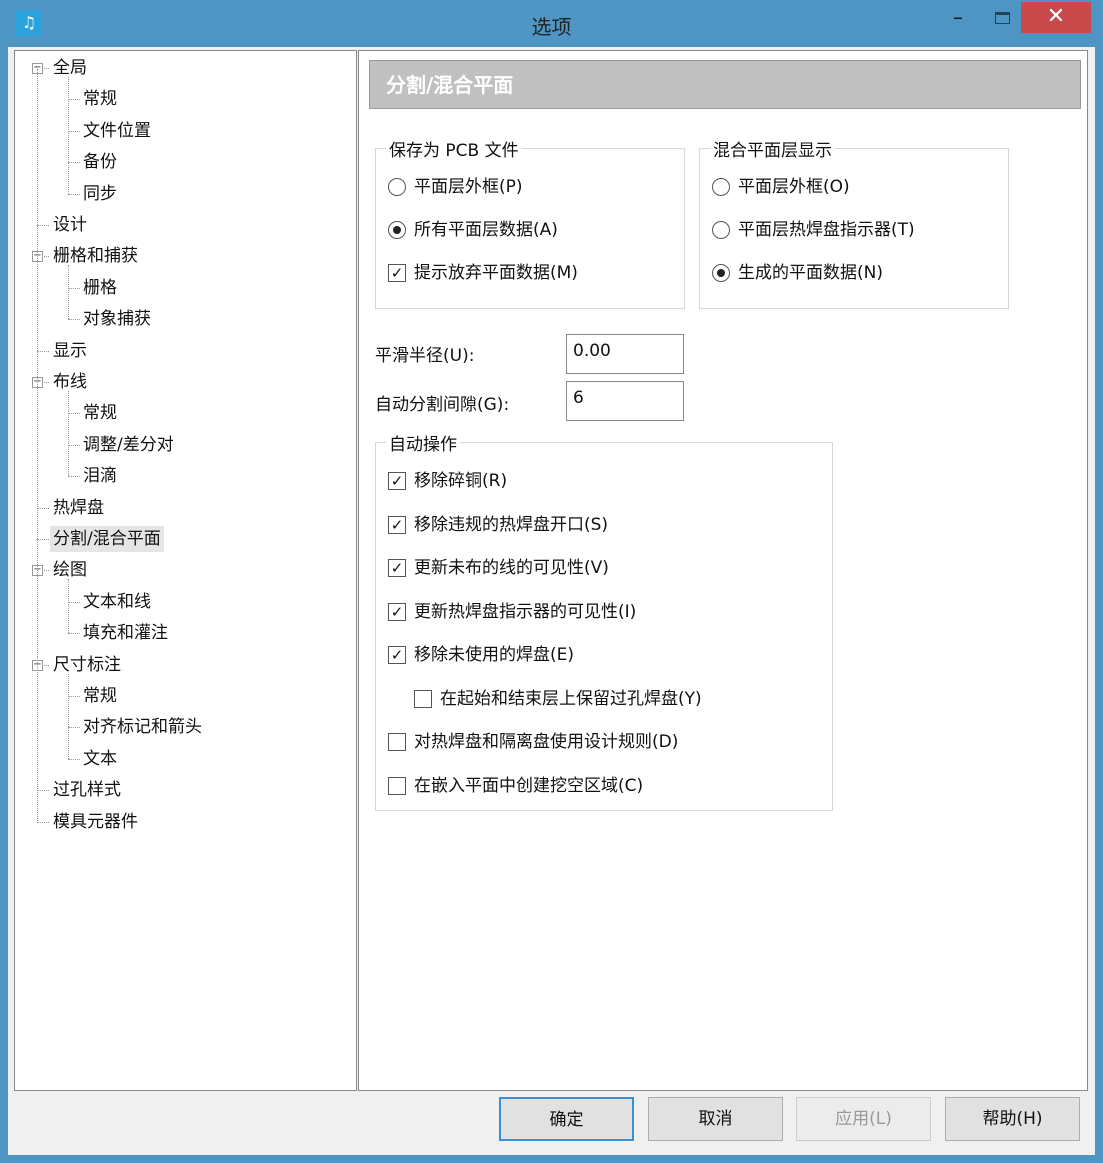  What do you see at coordinates (486, 230) in the screenshot?
I see `option-label: 所有平面层数据(A)` at bounding box center [486, 230].